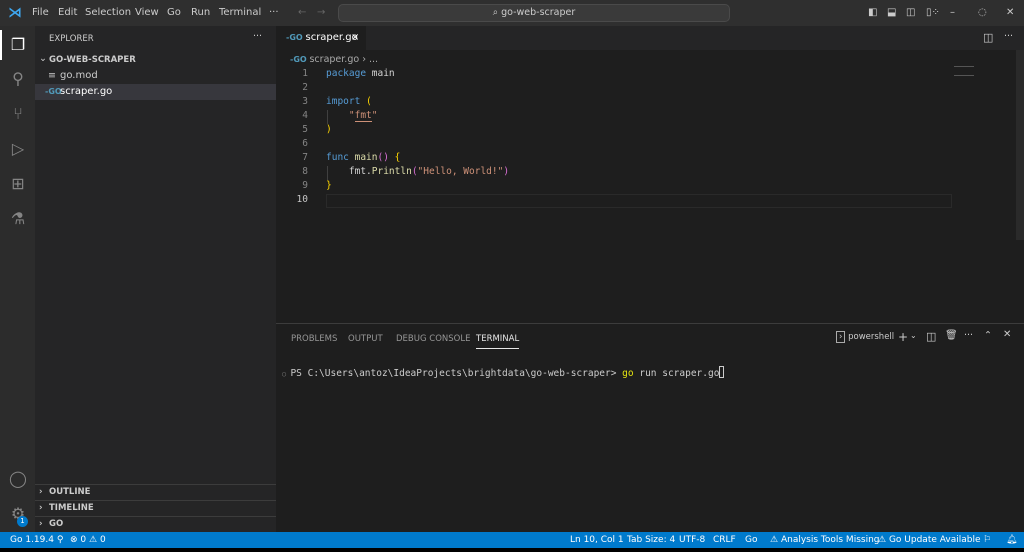 The image size is (1024, 552). What do you see at coordinates (964, 71) in the screenshot?
I see `minimap` at bounding box center [964, 71].